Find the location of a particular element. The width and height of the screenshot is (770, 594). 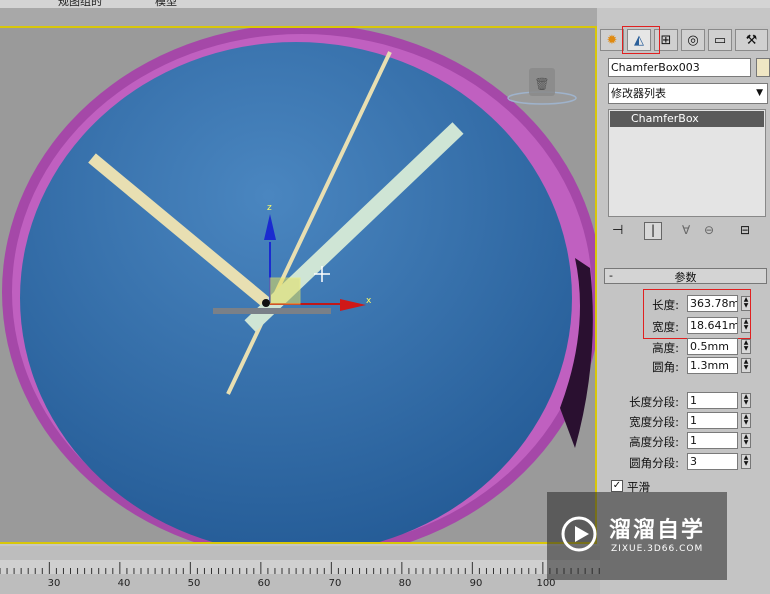

width-segs-spinner: ▲ ▼ is located at coordinates (746, 420).